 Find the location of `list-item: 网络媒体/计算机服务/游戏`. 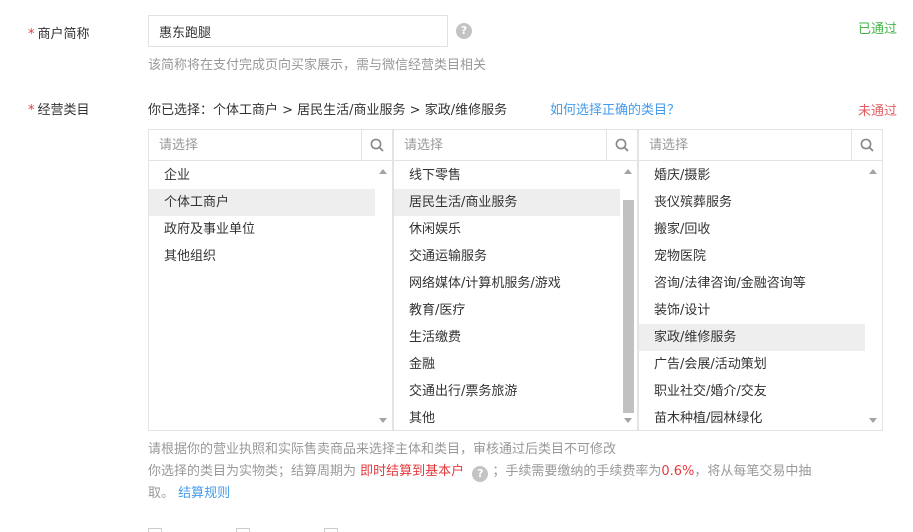

list-item: 网络媒体/计算机服务/游戏 is located at coordinates (507, 283).